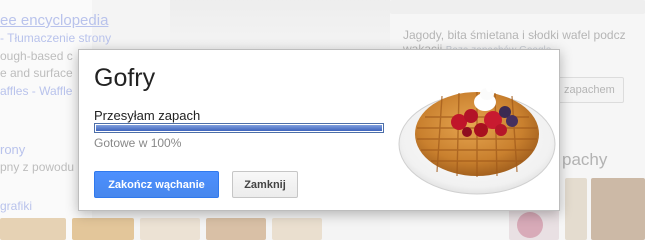  What do you see at coordinates (37, 167) in the screenshot?
I see `bg-snippet: pny z powodu` at bounding box center [37, 167].